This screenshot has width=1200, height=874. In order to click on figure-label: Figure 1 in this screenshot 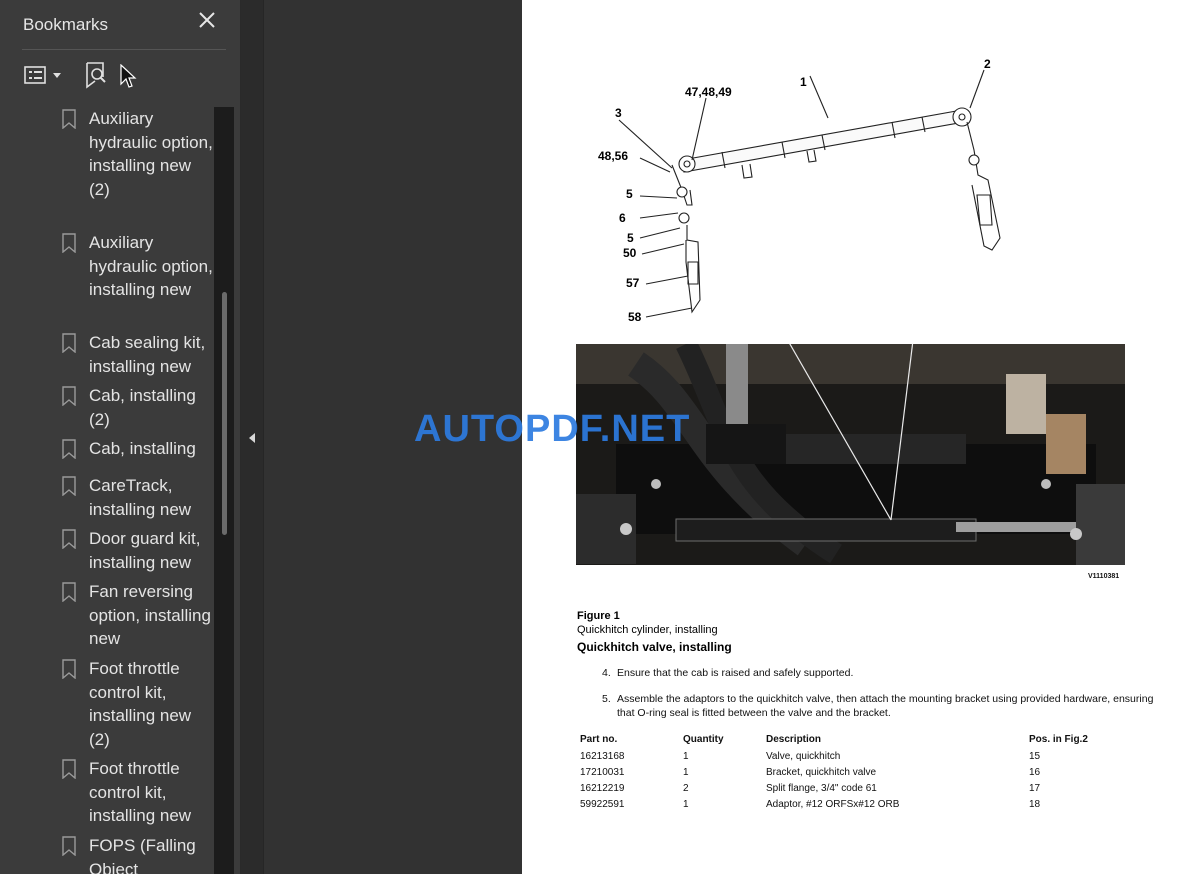, I will do `click(598, 616)`.